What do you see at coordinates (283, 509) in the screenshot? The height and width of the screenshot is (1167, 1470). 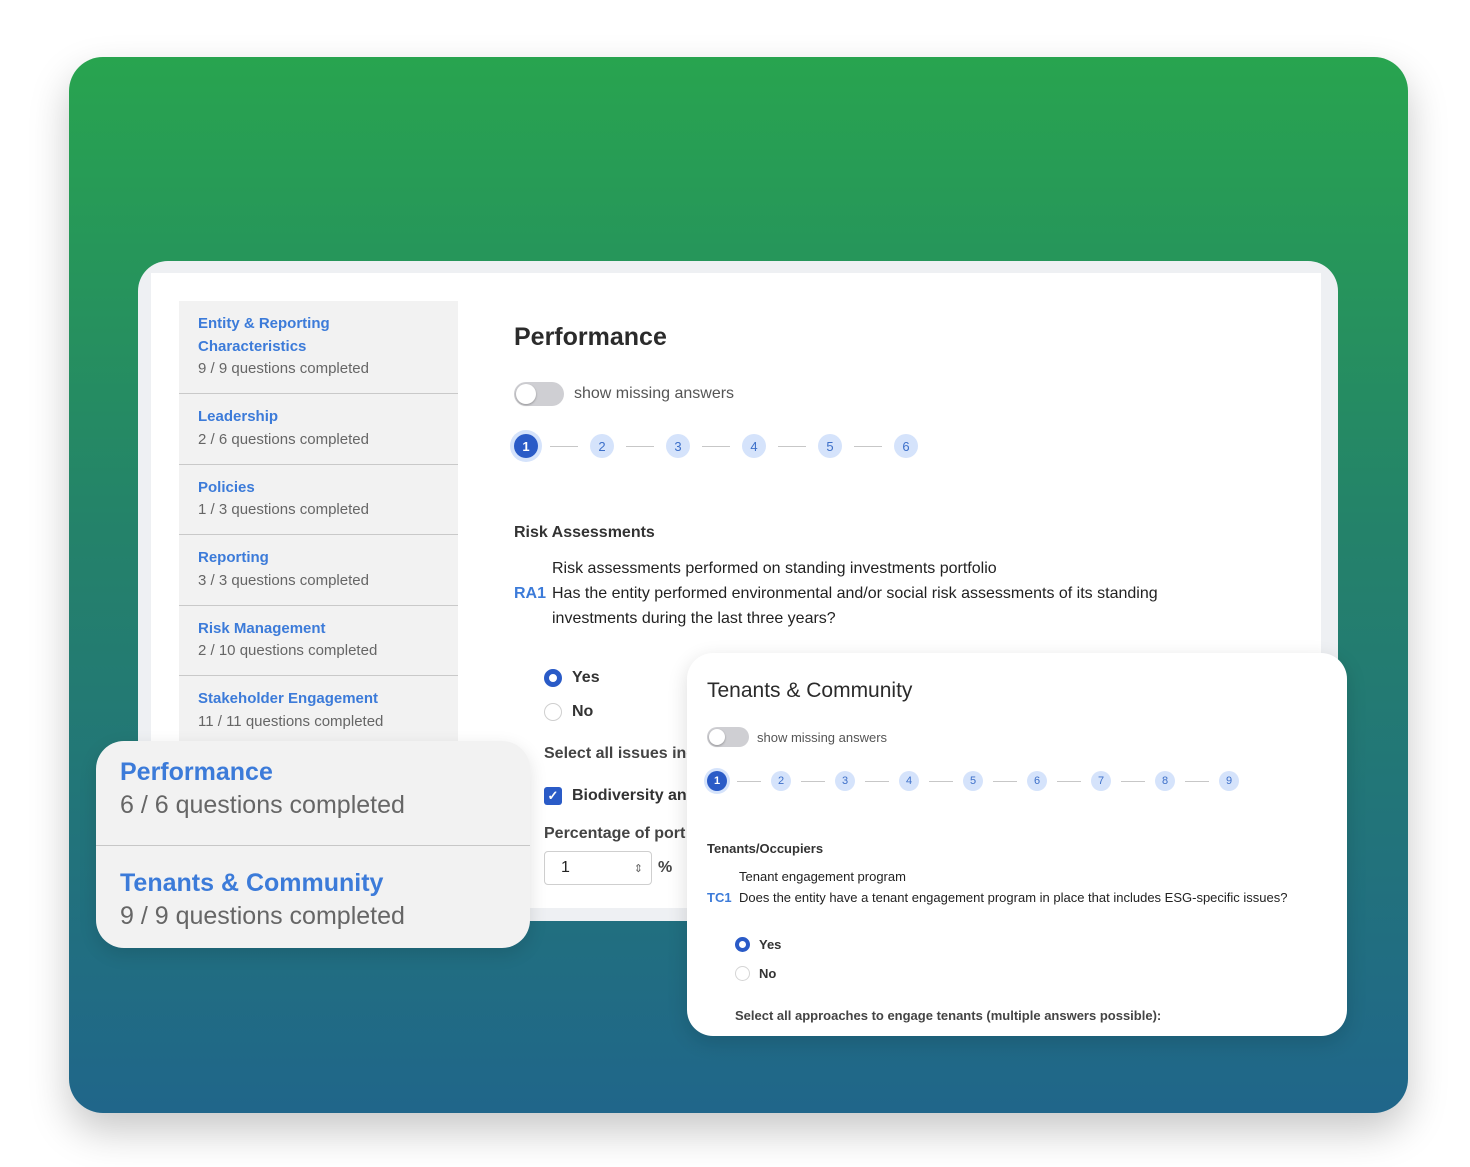 I see `sidebar-item-progress: 1 / 3 questions completed` at bounding box center [283, 509].